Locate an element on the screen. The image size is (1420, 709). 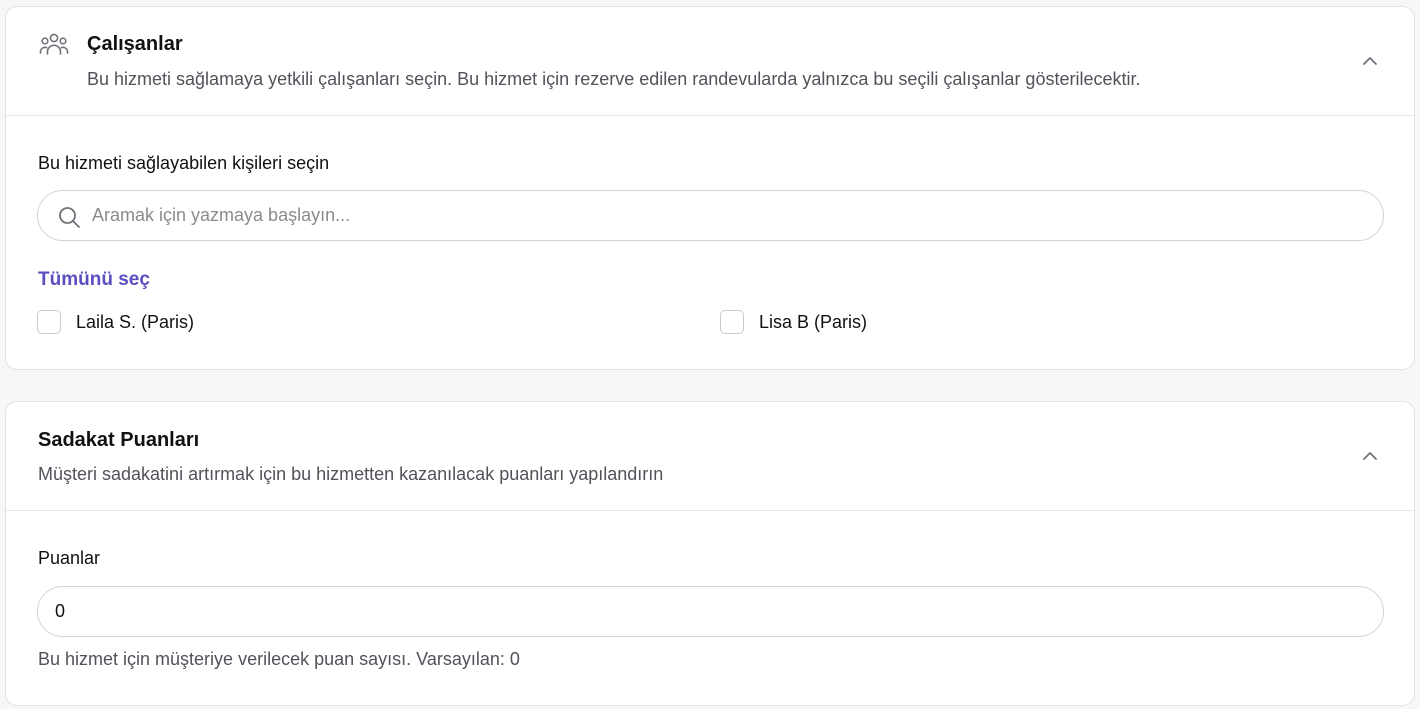
loyalty-section-title: Sadakat Puanları is located at coordinates (119, 440).